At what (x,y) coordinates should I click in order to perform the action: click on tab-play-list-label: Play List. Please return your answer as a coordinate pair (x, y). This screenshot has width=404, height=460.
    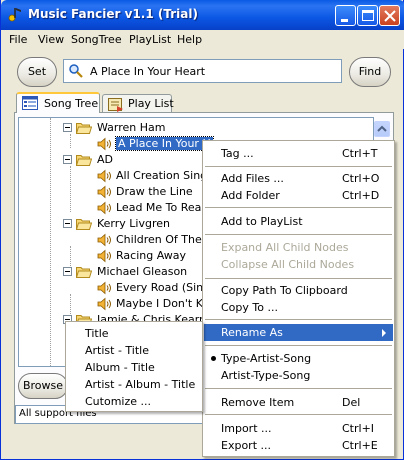
    Looking at the image, I should click on (151, 103).